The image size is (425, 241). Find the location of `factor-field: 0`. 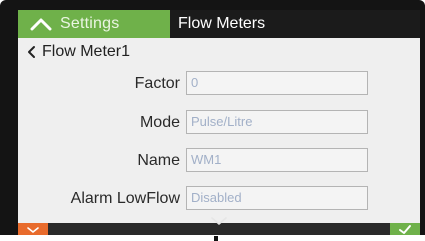

factor-field: 0 is located at coordinates (277, 83).